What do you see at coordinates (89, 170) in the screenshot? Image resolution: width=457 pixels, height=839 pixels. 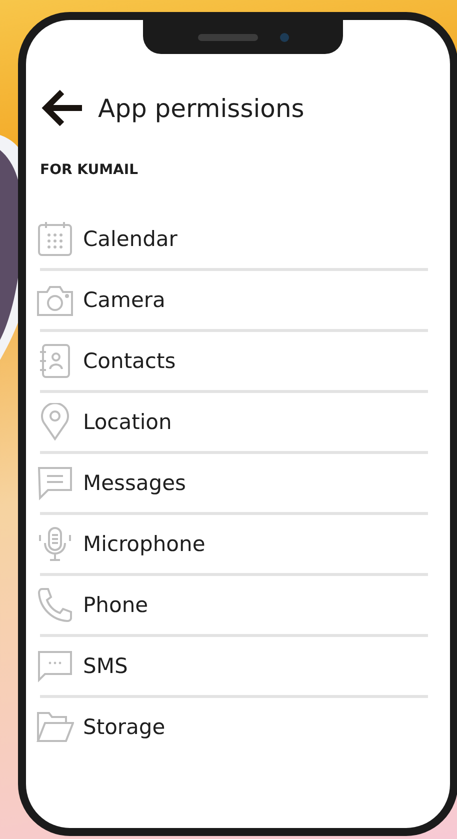 I see `section-label: FOR KUMAIL` at bounding box center [89, 170].